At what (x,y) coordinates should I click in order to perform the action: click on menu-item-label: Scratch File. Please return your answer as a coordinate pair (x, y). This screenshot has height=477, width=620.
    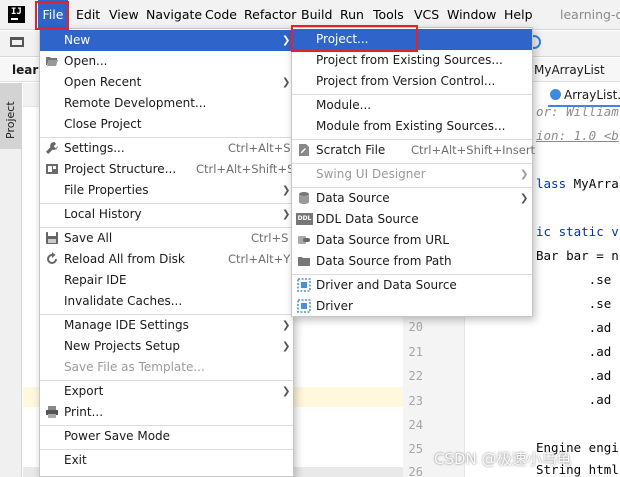
    Looking at the image, I should click on (351, 150).